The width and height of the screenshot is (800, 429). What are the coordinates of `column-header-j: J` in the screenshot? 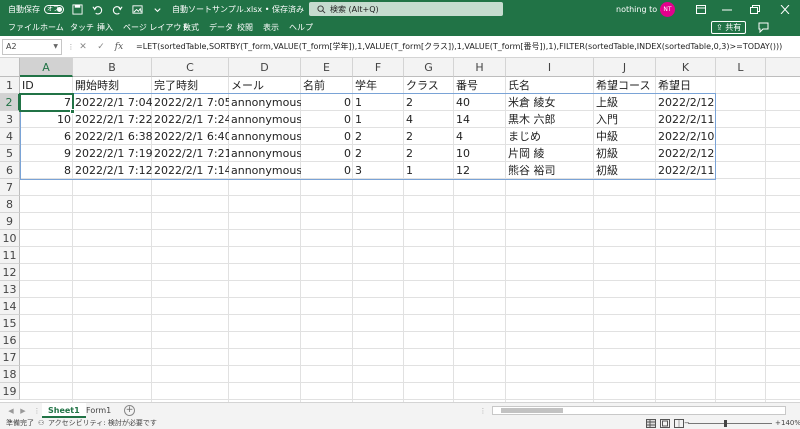 It's located at (625, 67).